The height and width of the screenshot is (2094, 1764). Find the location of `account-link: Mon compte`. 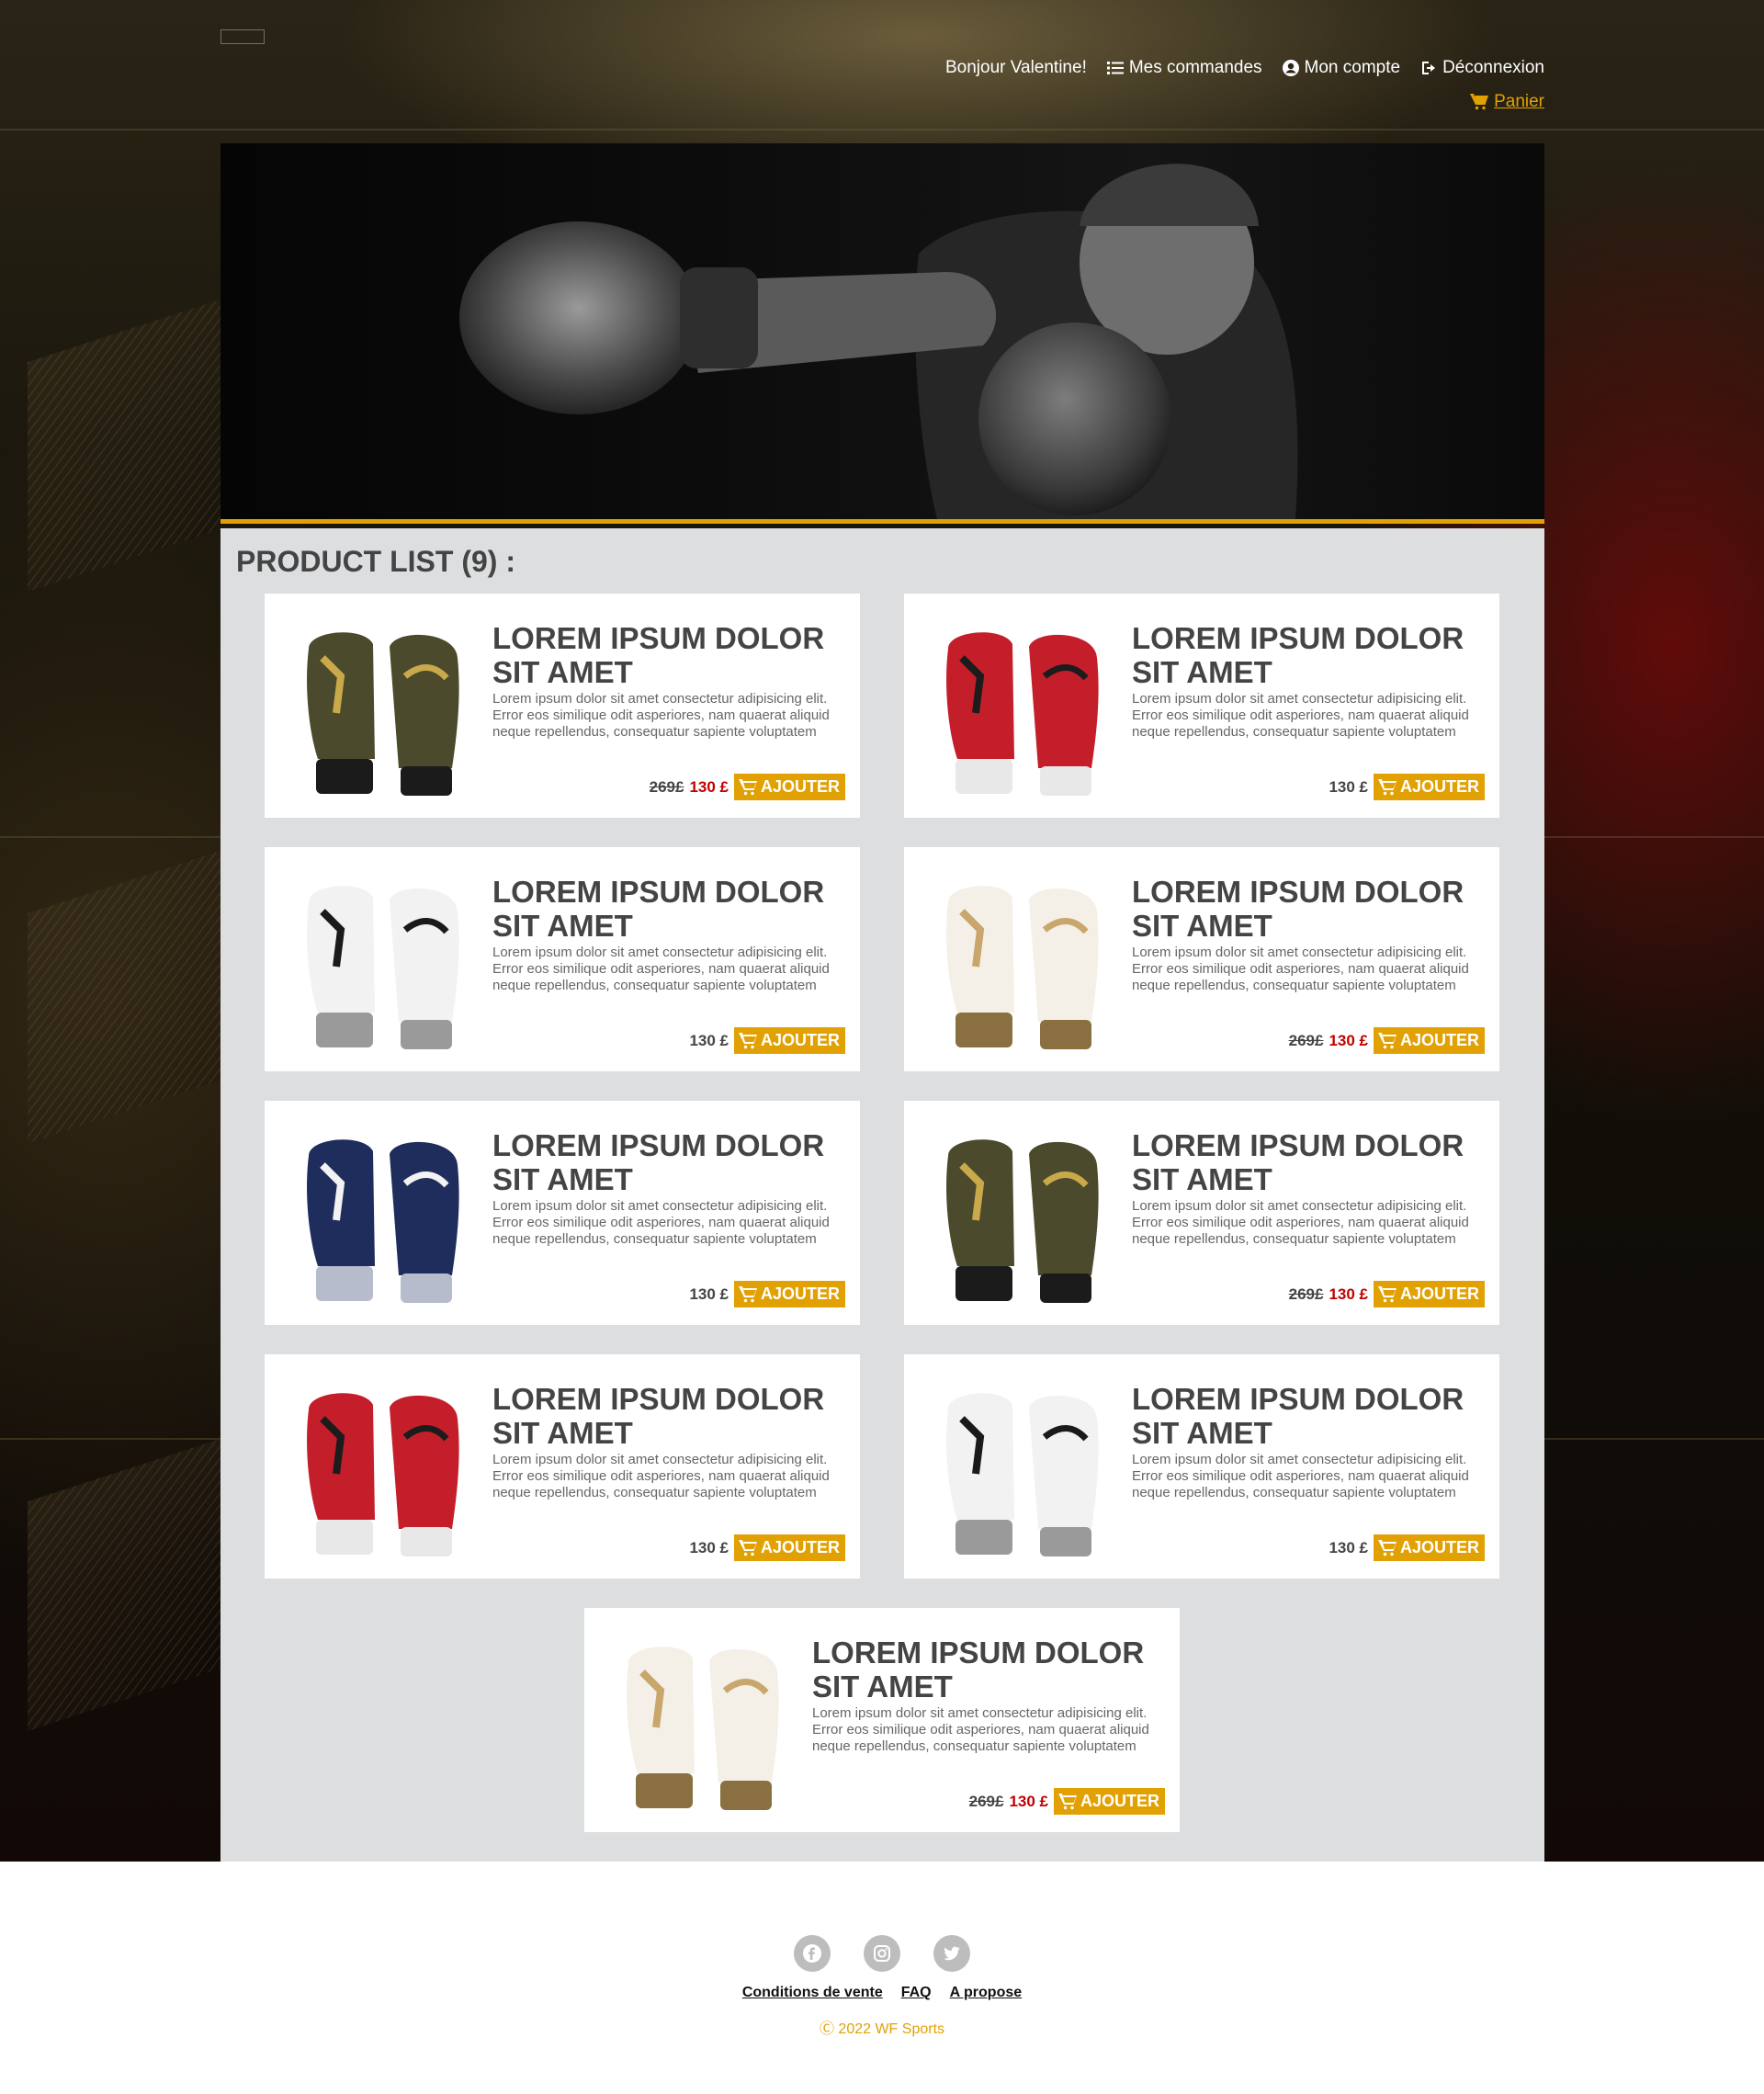

account-link: Mon compte is located at coordinates (1342, 68).